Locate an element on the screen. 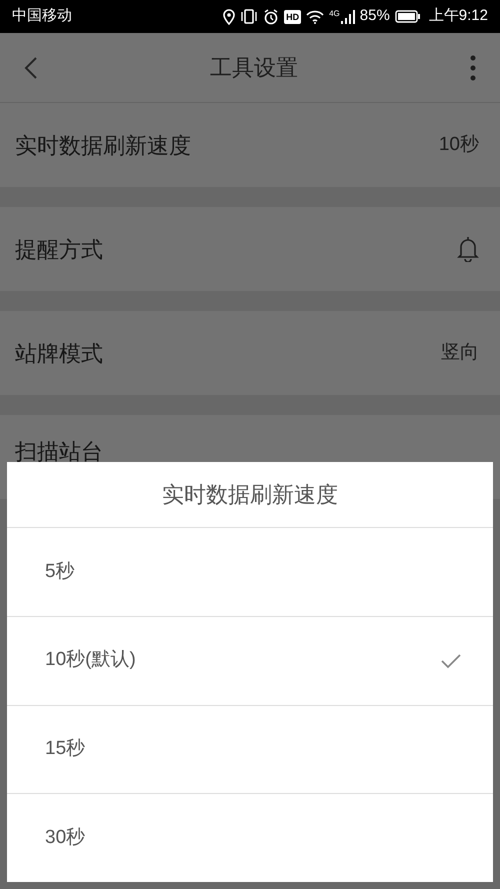 The image size is (500, 889). alarm-icon is located at coordinates (271, 16).